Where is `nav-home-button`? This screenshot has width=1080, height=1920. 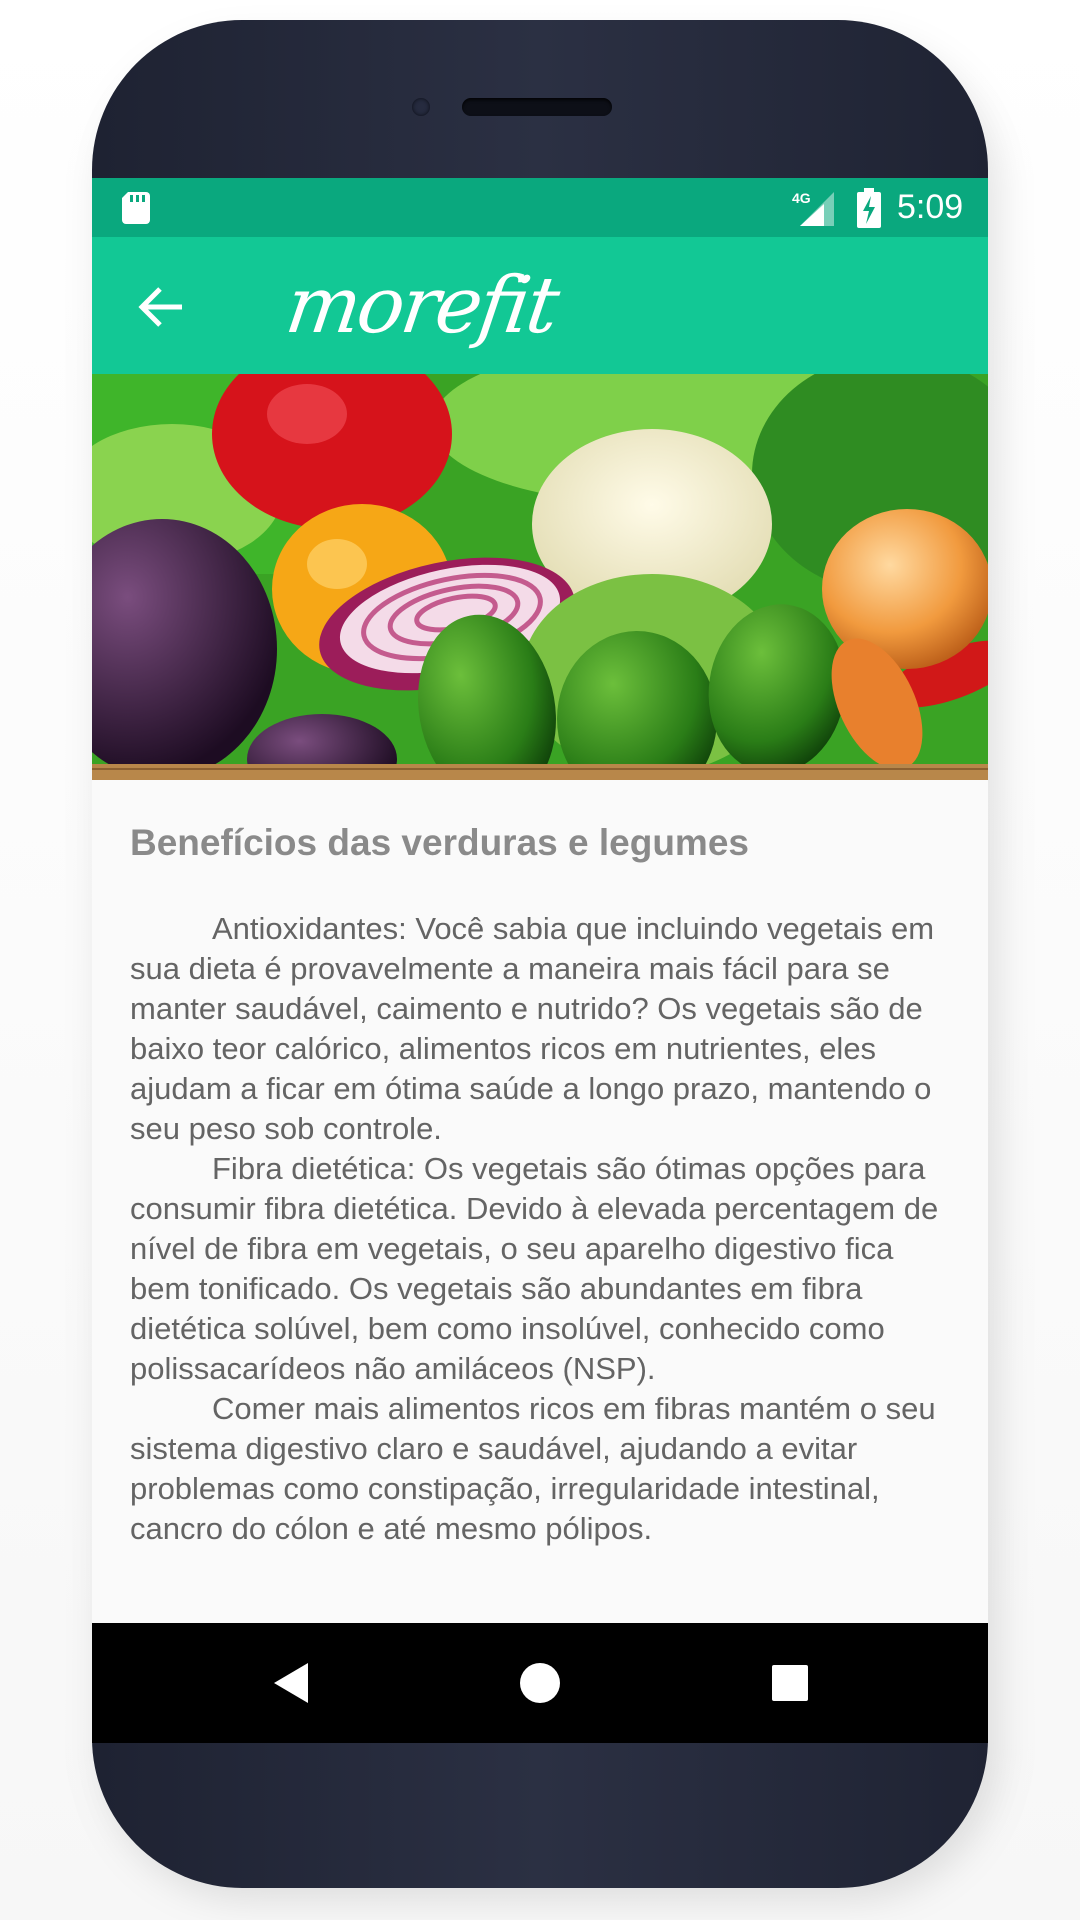 nav-home-button is located at coordinates (540, 1683).